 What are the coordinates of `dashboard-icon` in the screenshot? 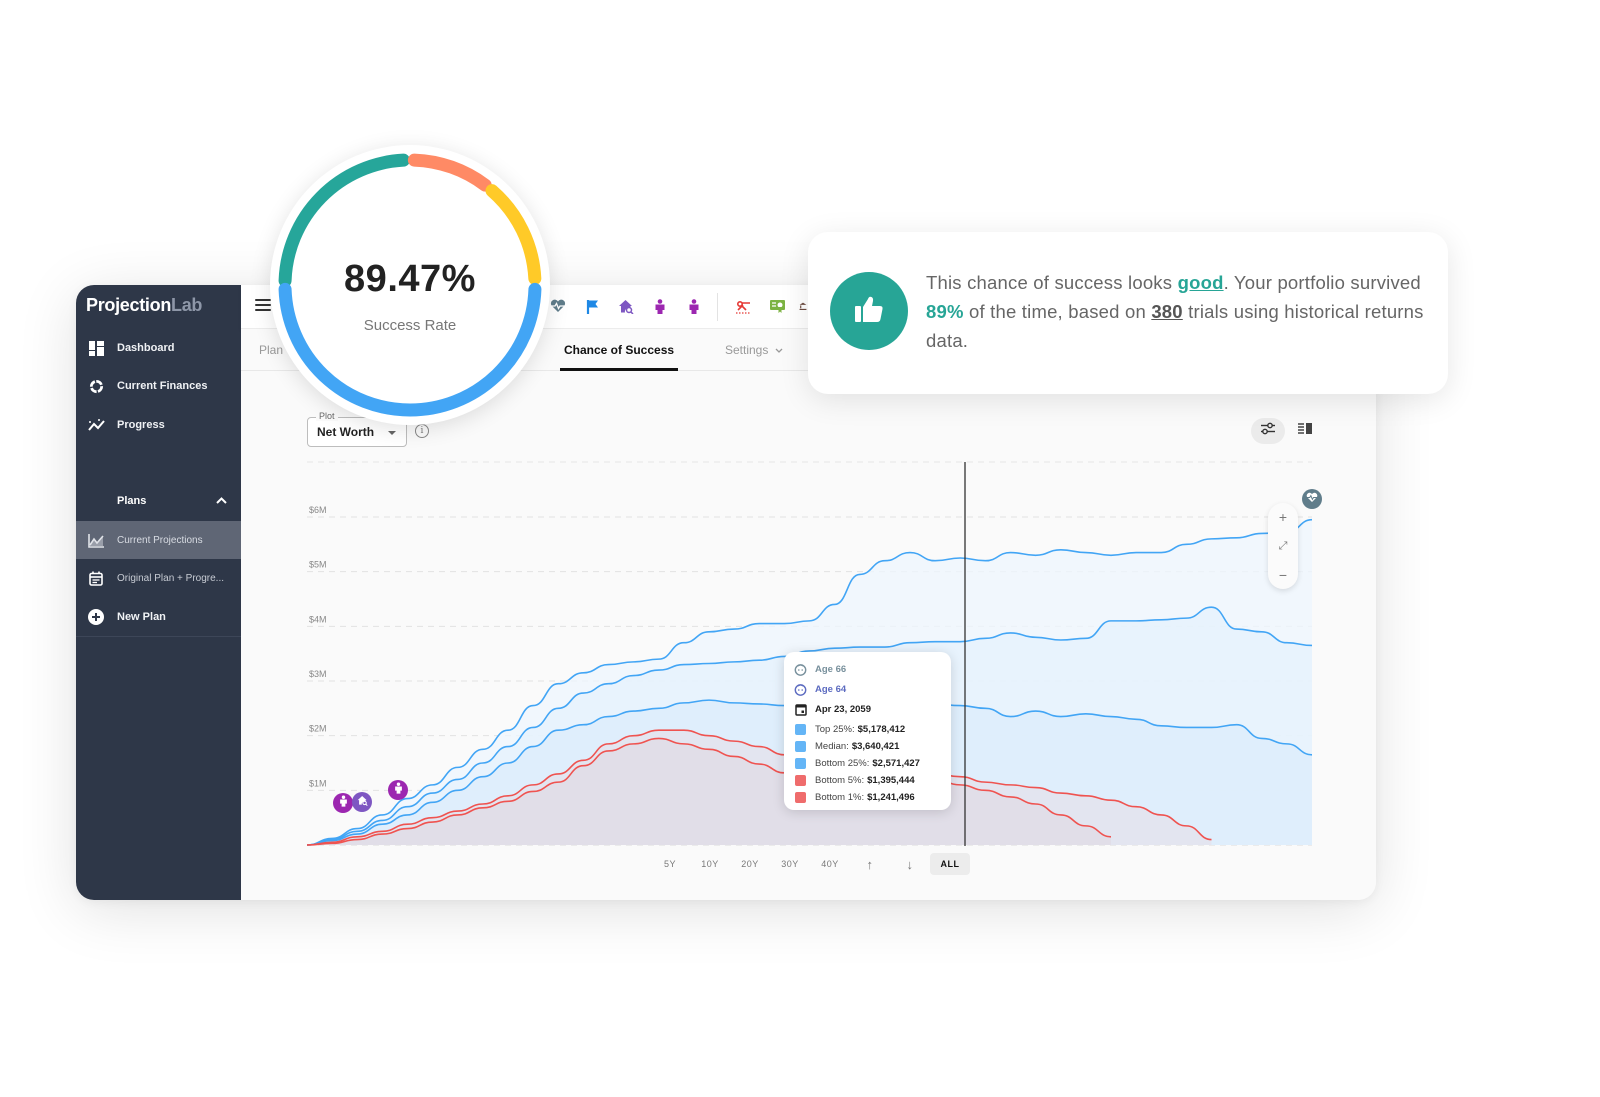 It's located at (96, 348).